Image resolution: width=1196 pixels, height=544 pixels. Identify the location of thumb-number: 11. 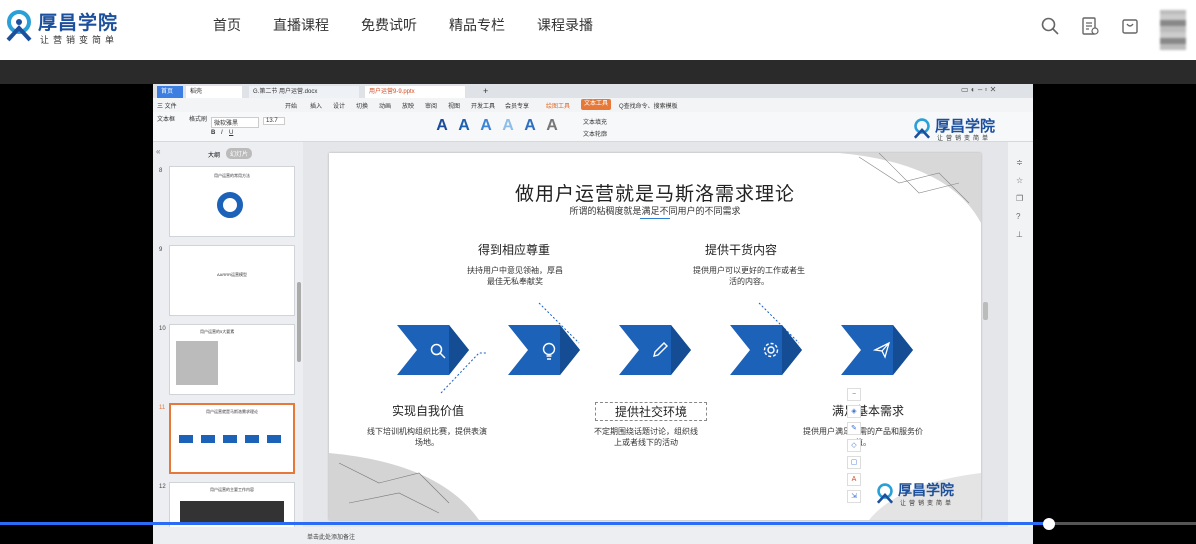
(162, 408).